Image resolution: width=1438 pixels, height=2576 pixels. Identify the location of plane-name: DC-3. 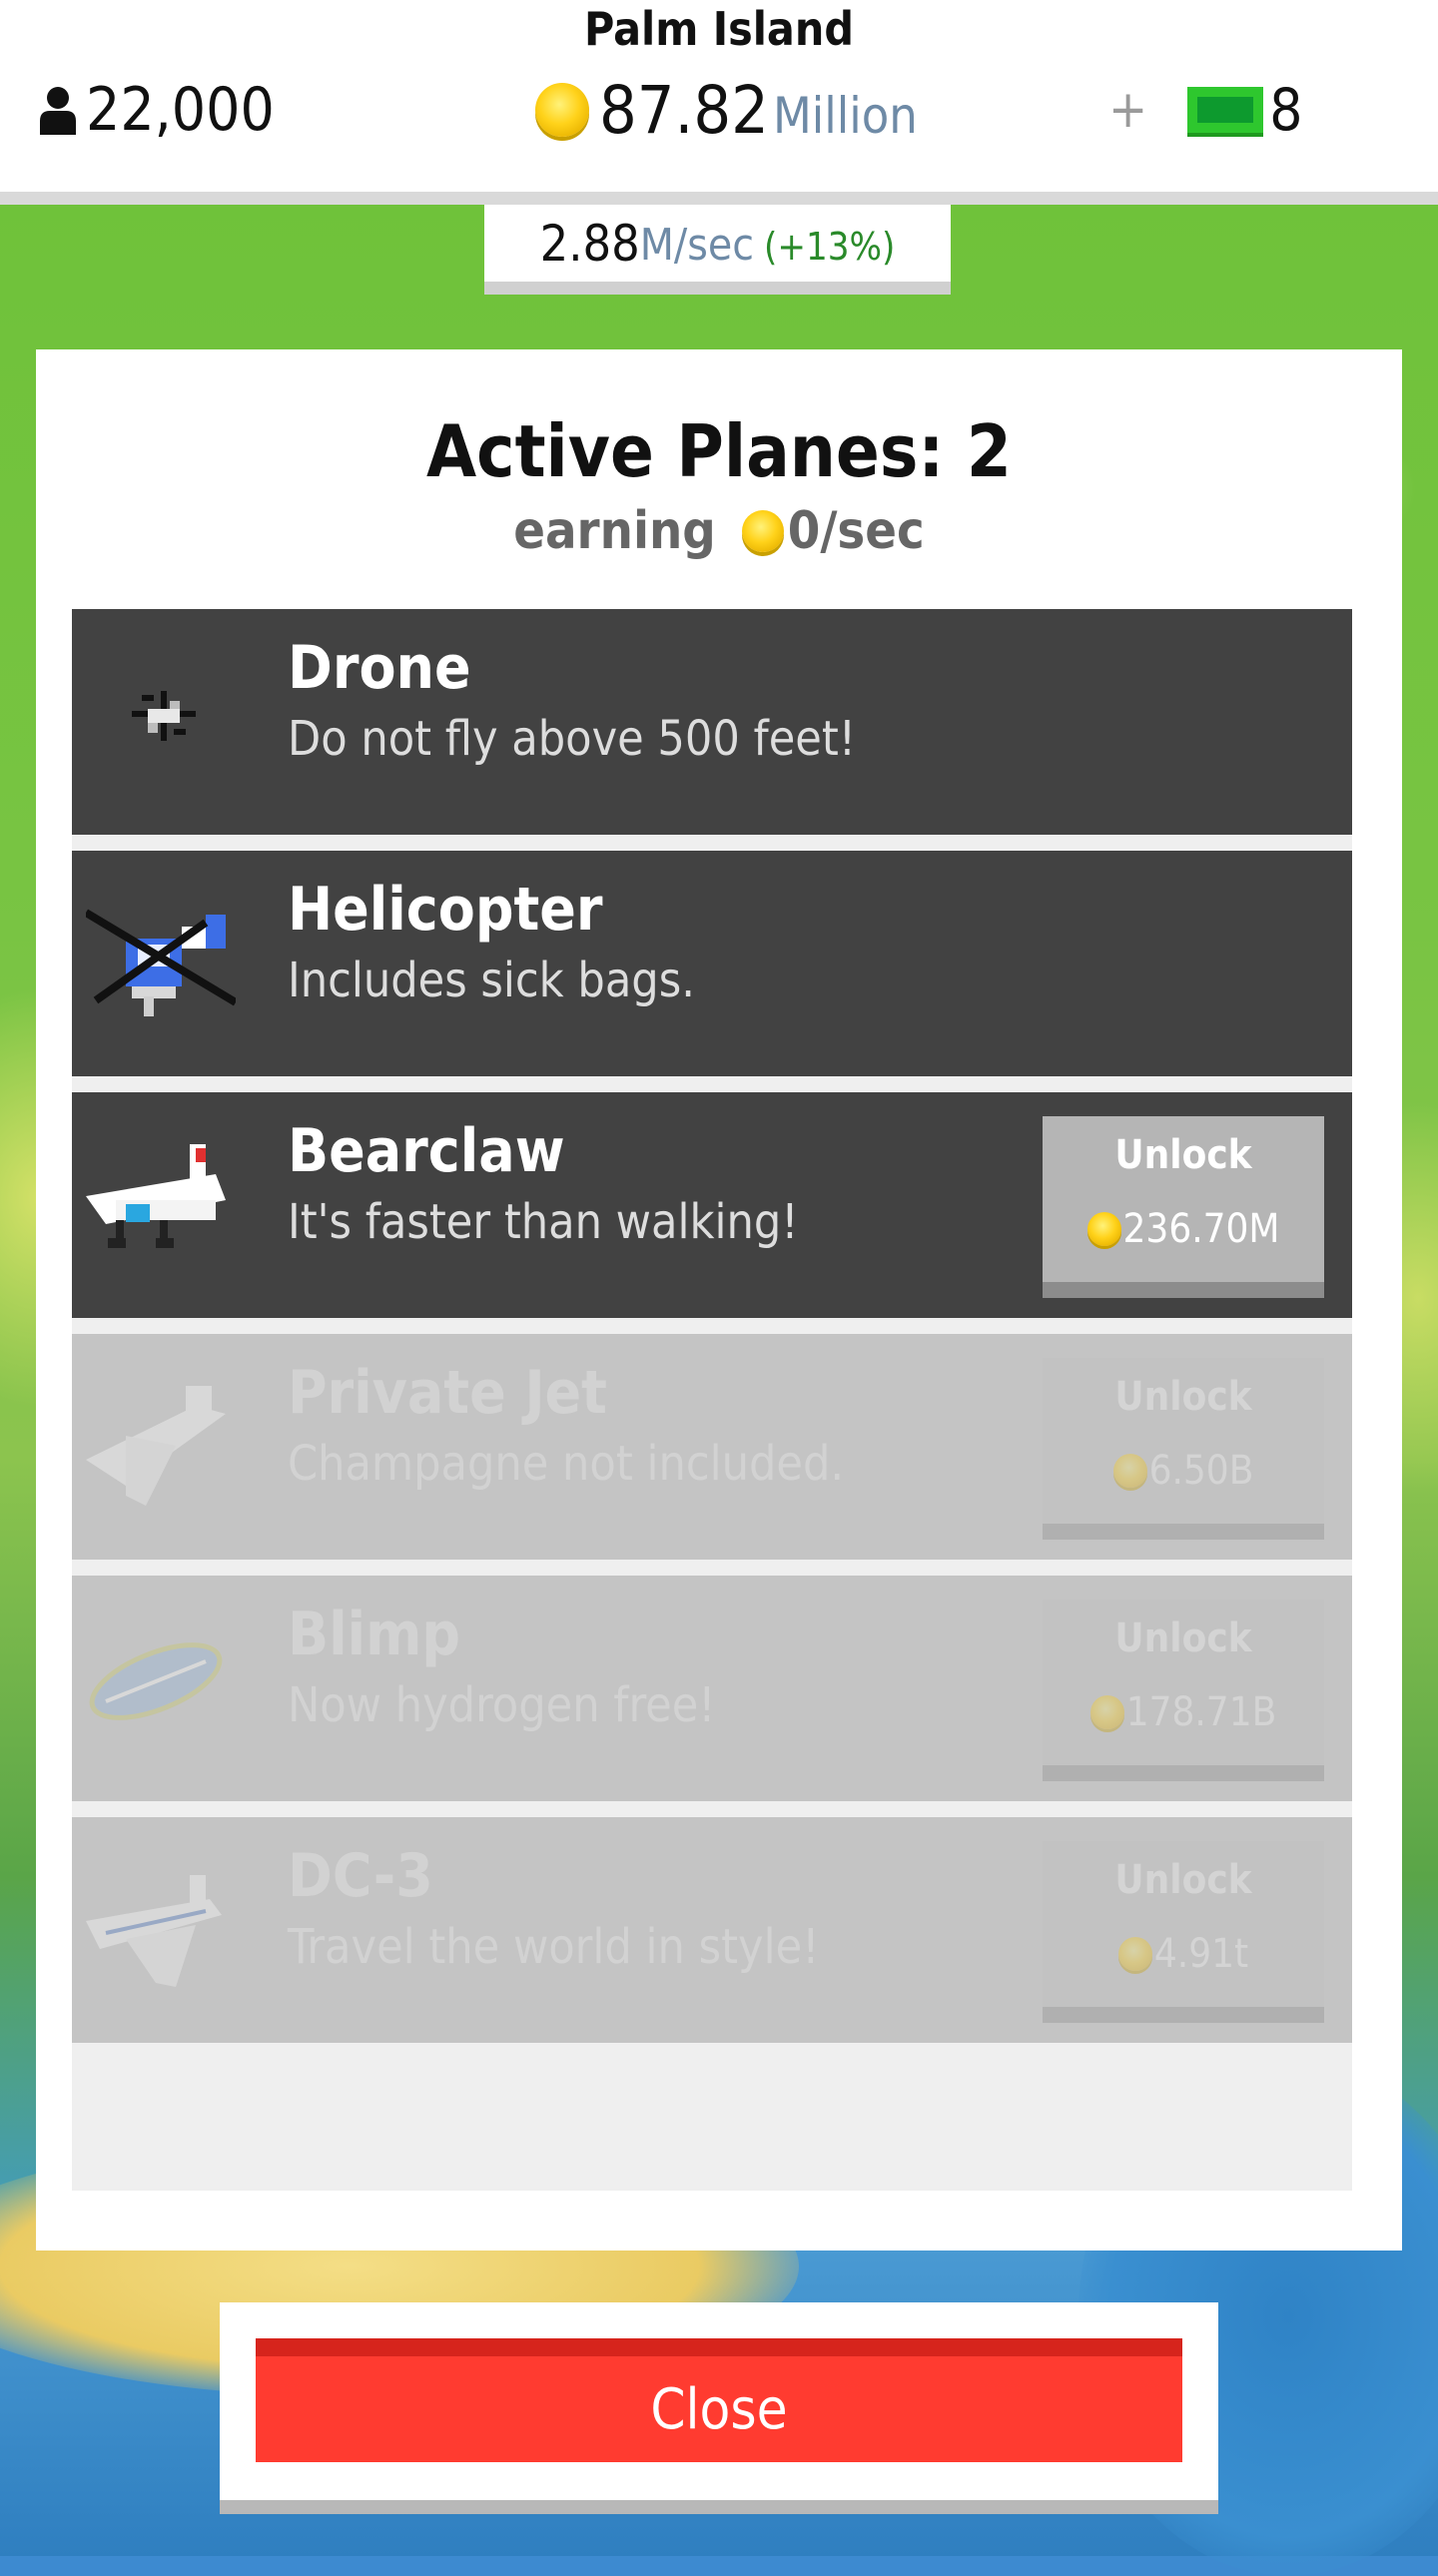
(360, 1876).